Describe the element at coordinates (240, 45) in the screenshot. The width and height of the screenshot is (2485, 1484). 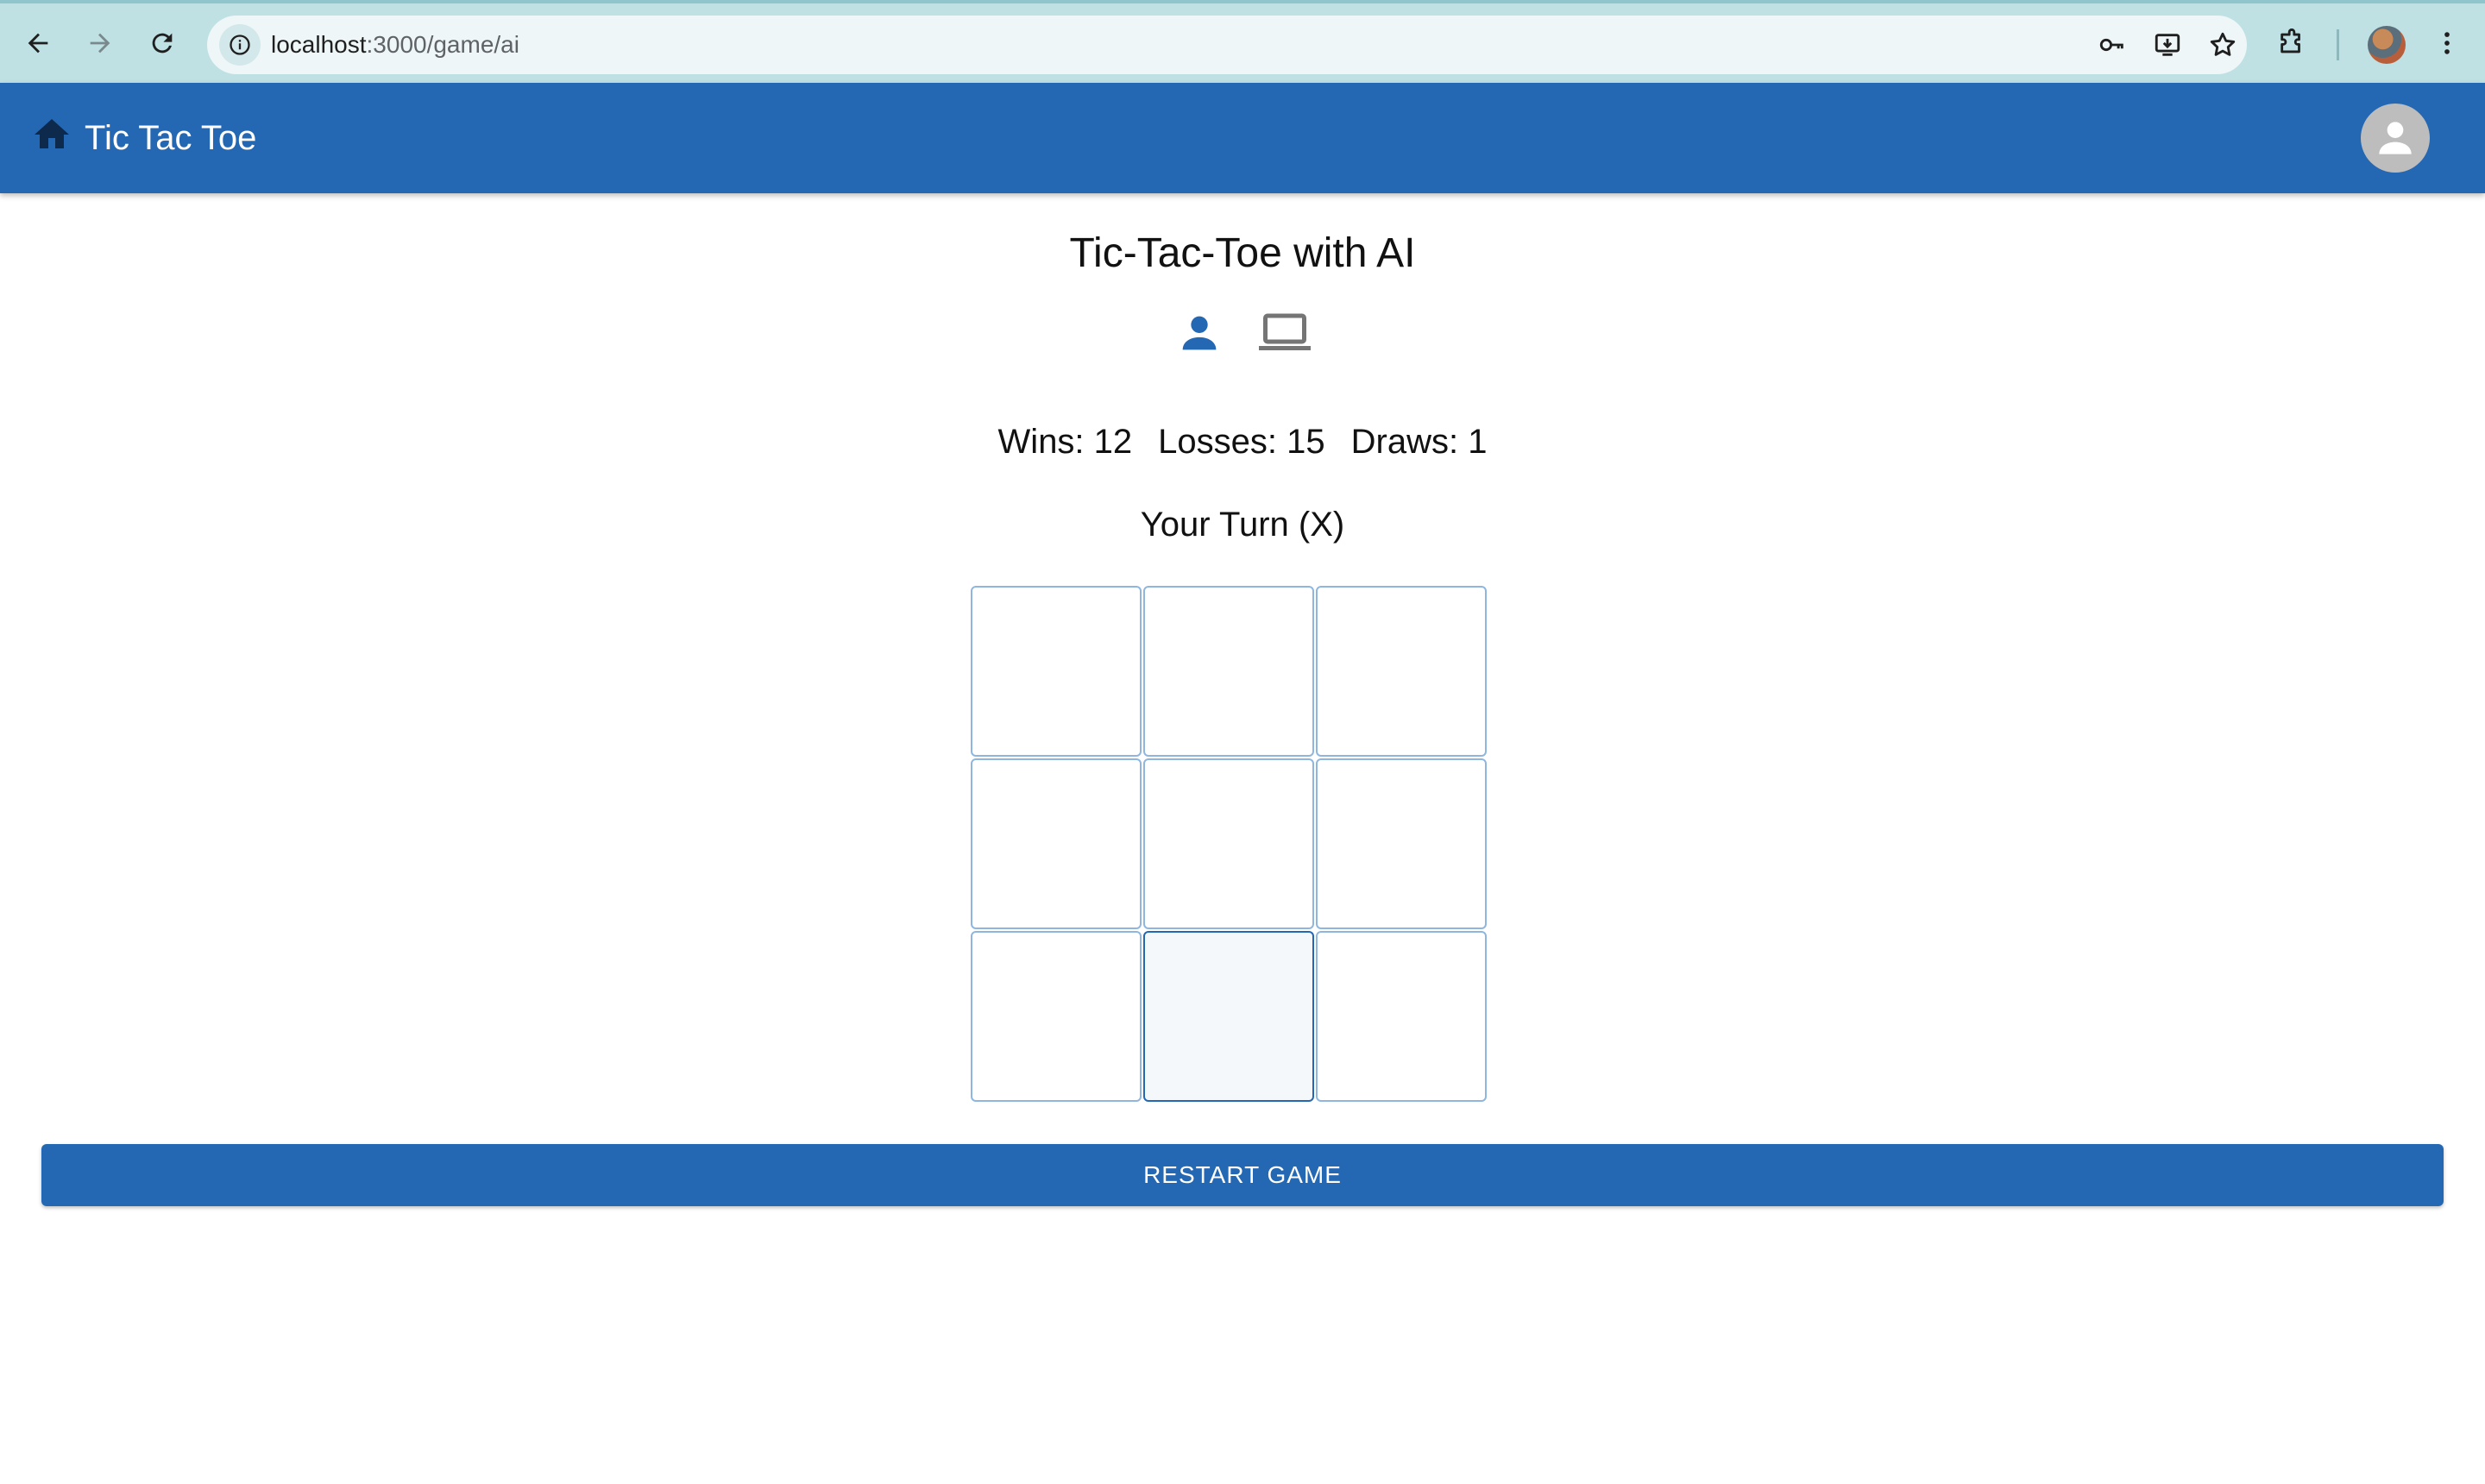
I see `site-info-icon` at that location.